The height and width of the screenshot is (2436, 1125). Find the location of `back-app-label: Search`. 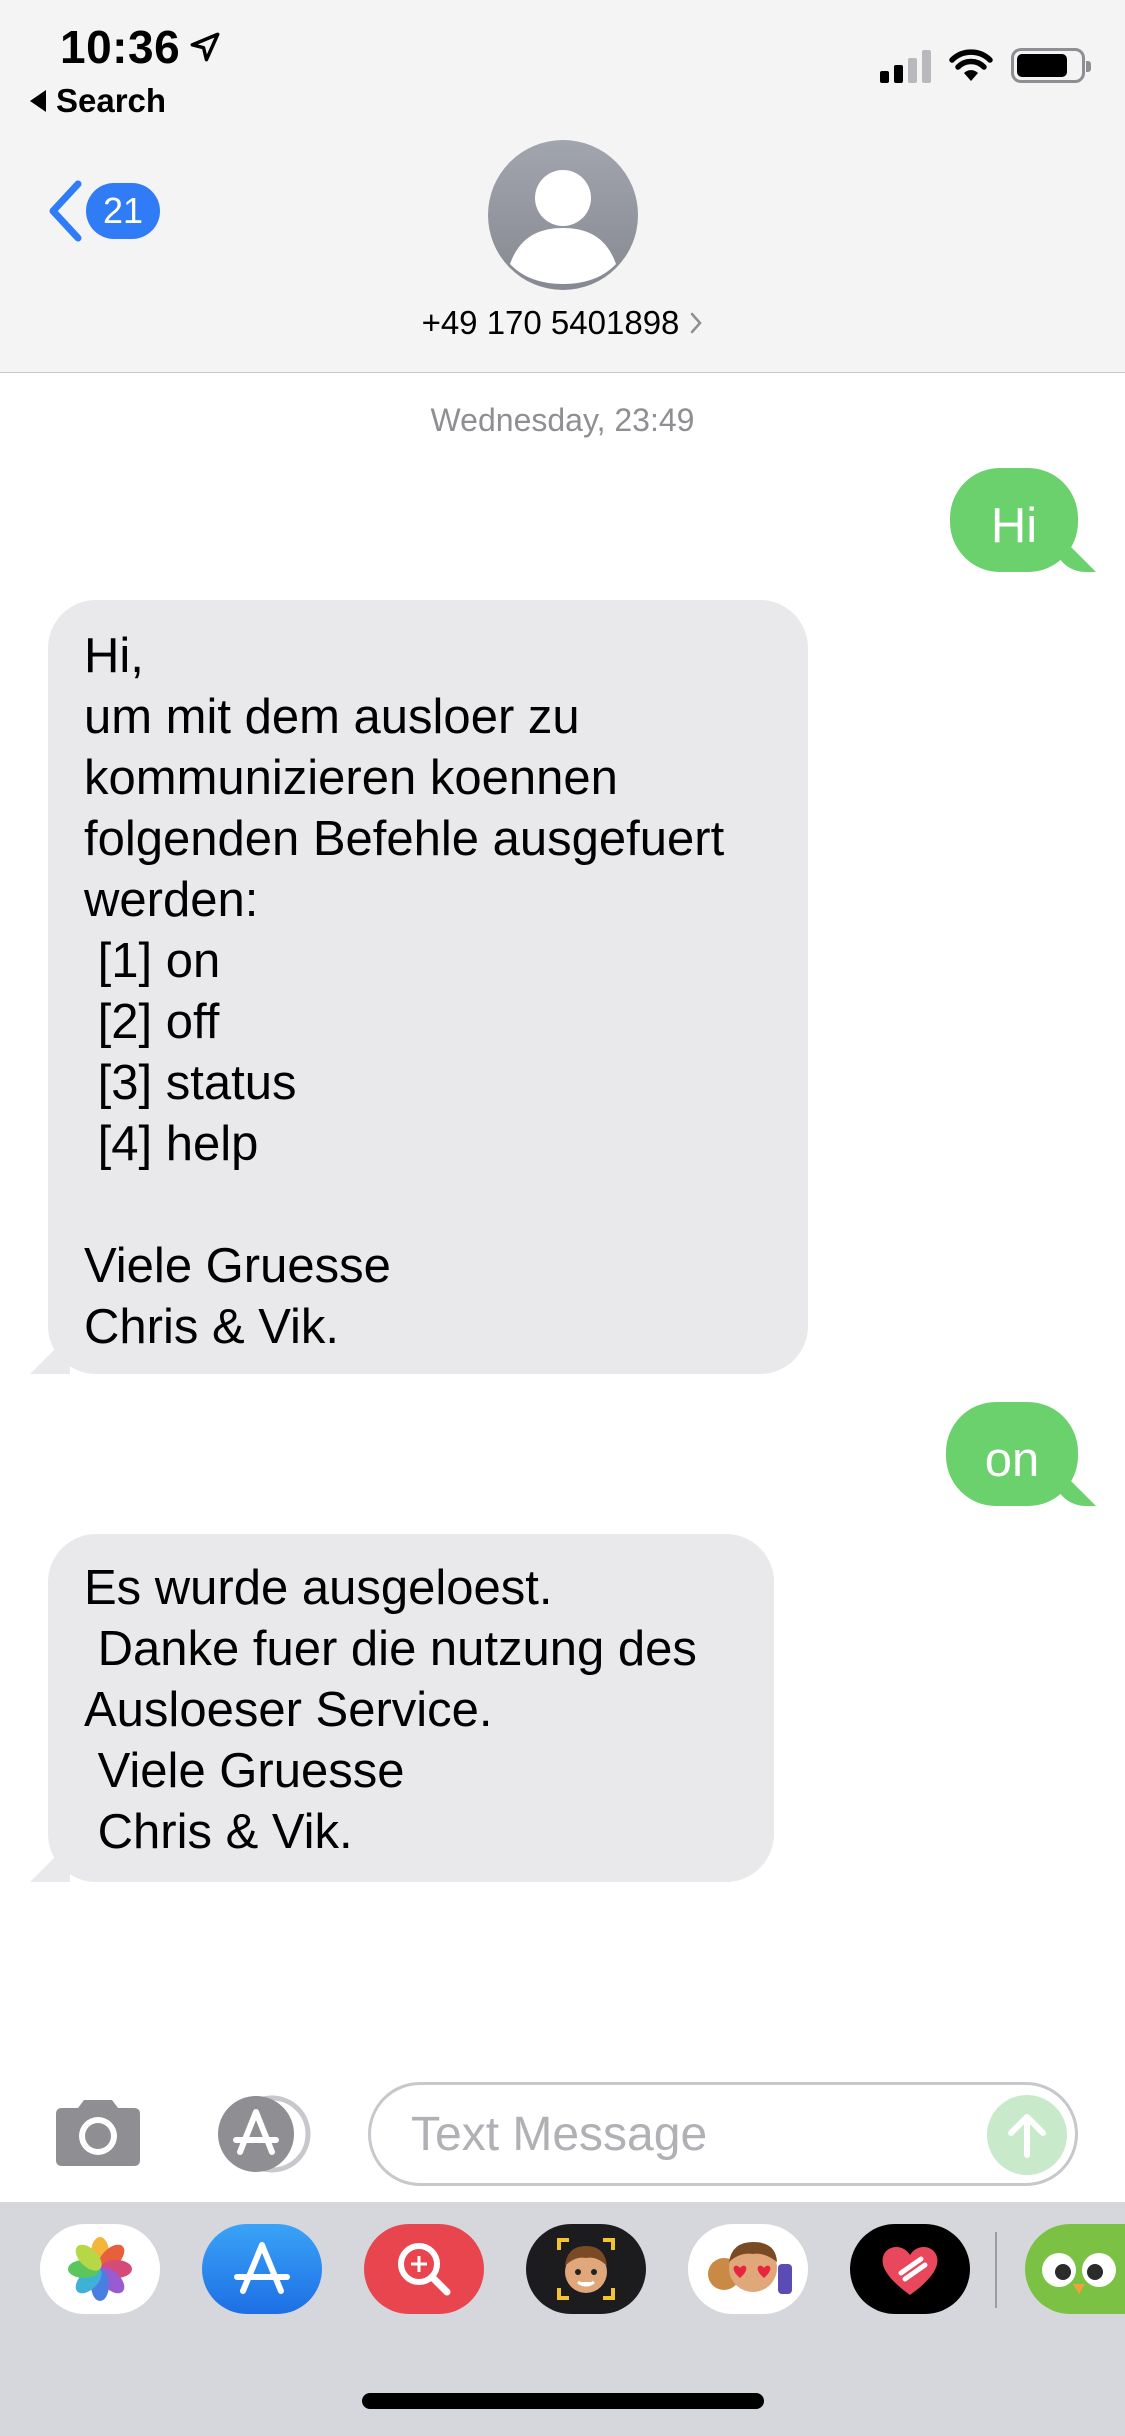

back-app-label: Search is located at coordinates (111, 100).